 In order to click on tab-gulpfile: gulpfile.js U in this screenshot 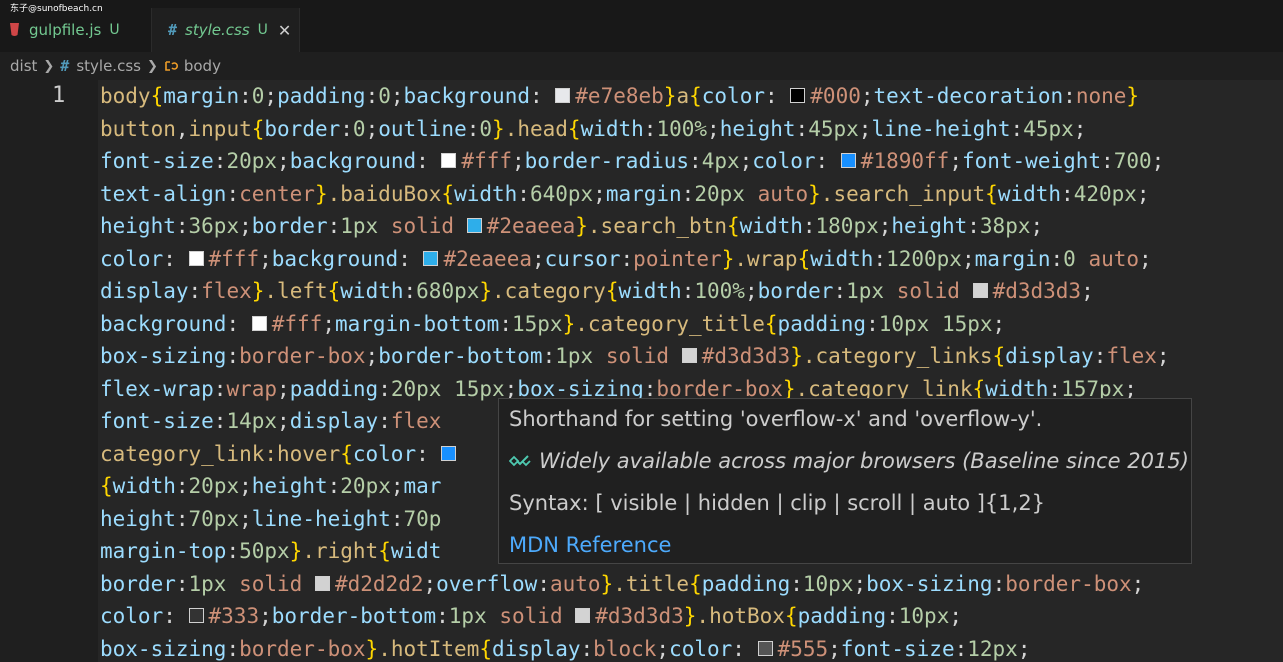, I will do `click(76, 30)`.